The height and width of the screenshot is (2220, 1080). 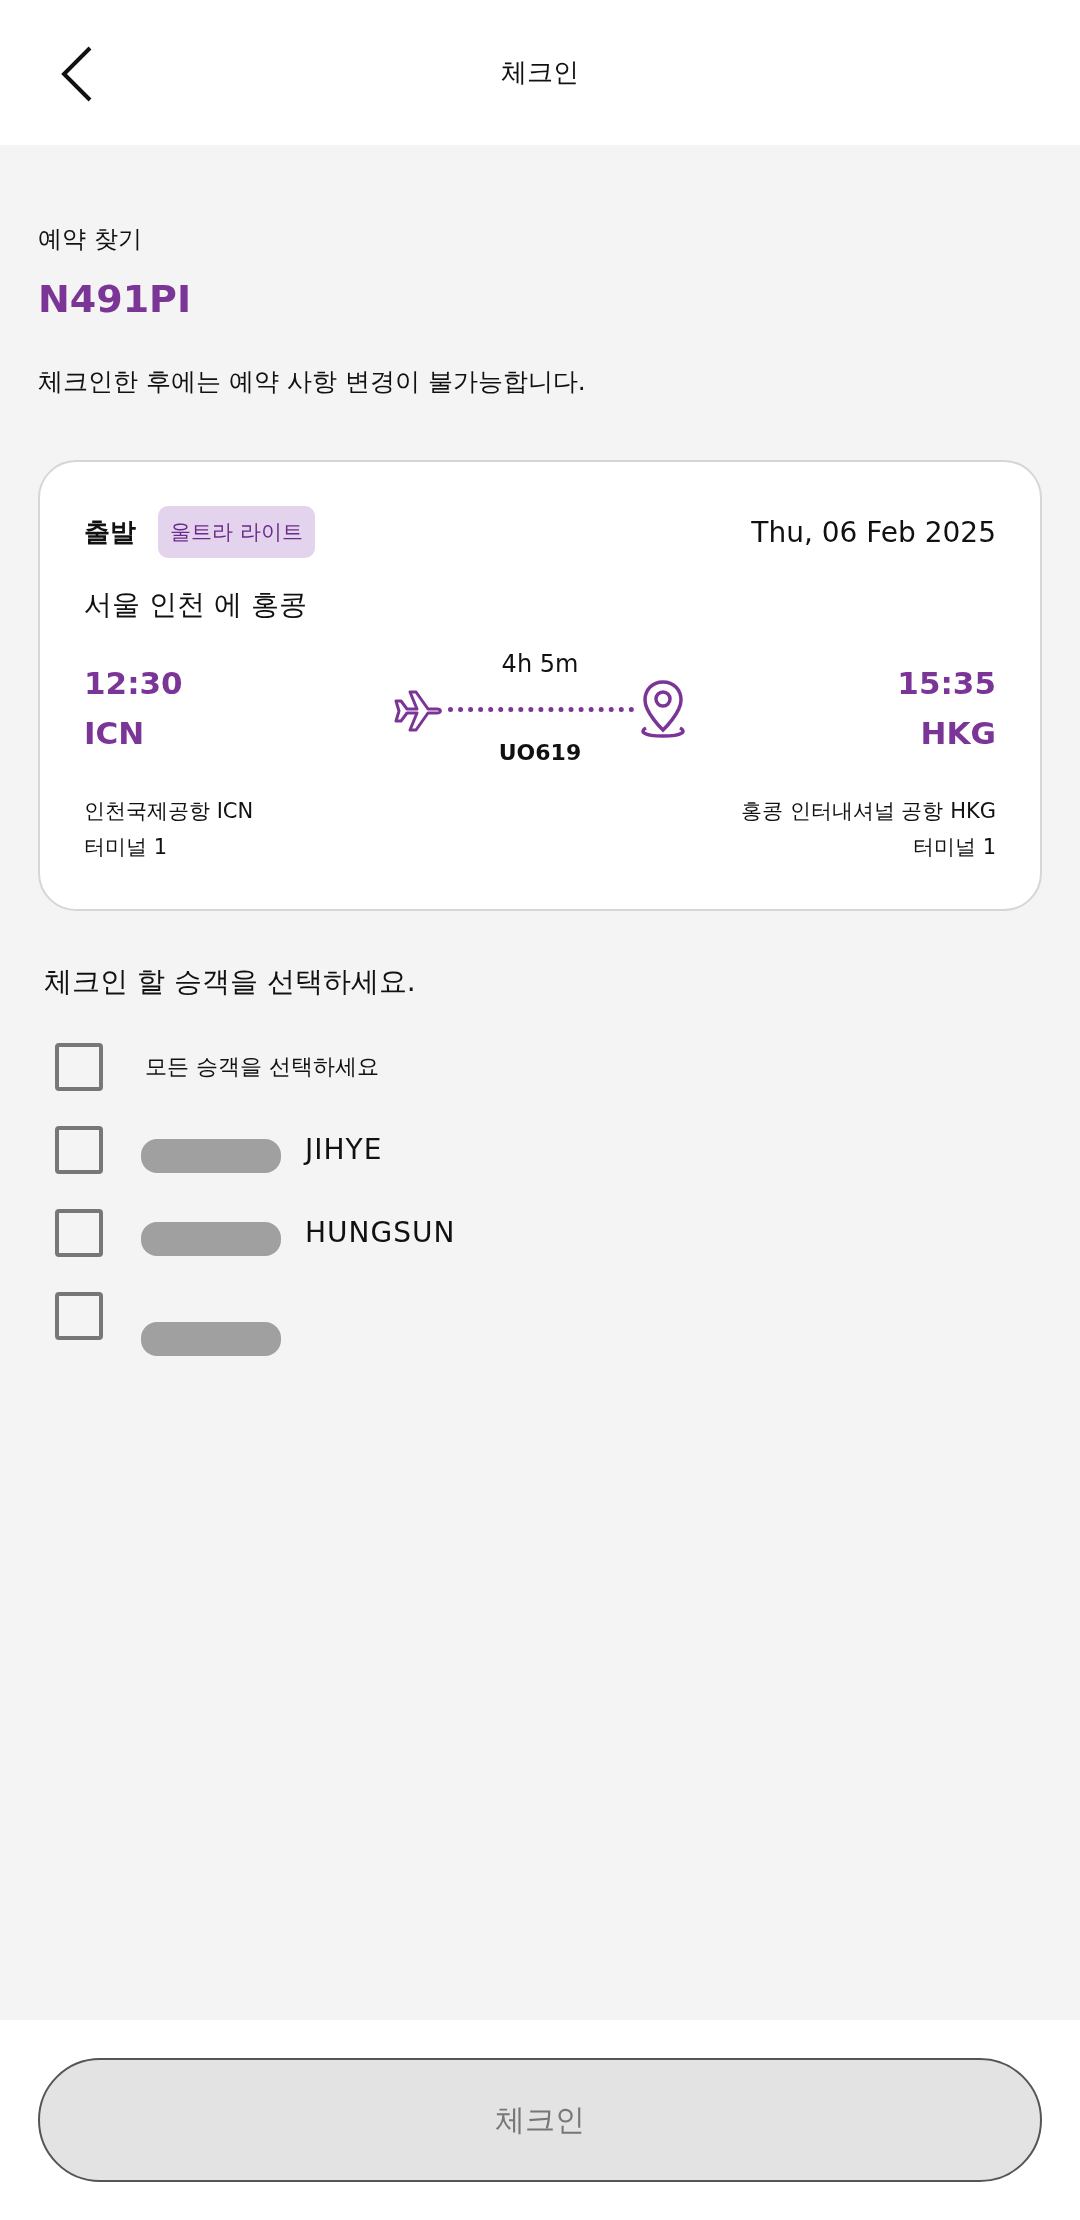 I want to click on departure-code: ICN, so click(x=115, y=733).